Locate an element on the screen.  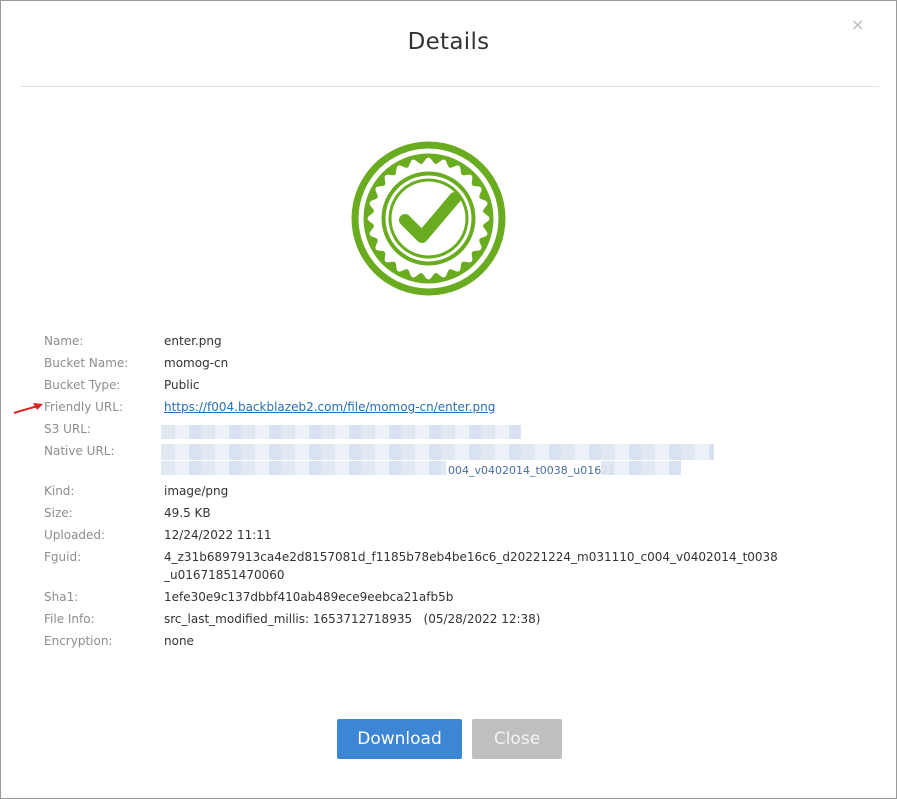
kind-value: image/png is located at coordinates (196, 491).